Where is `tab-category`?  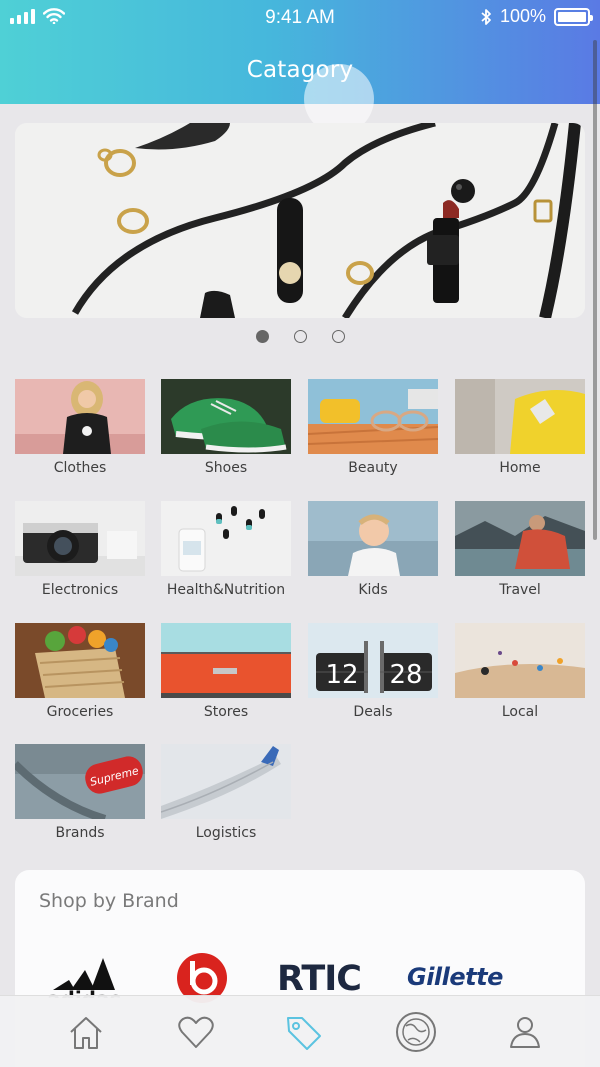
tab-category is located at coordinates (304, 1032).